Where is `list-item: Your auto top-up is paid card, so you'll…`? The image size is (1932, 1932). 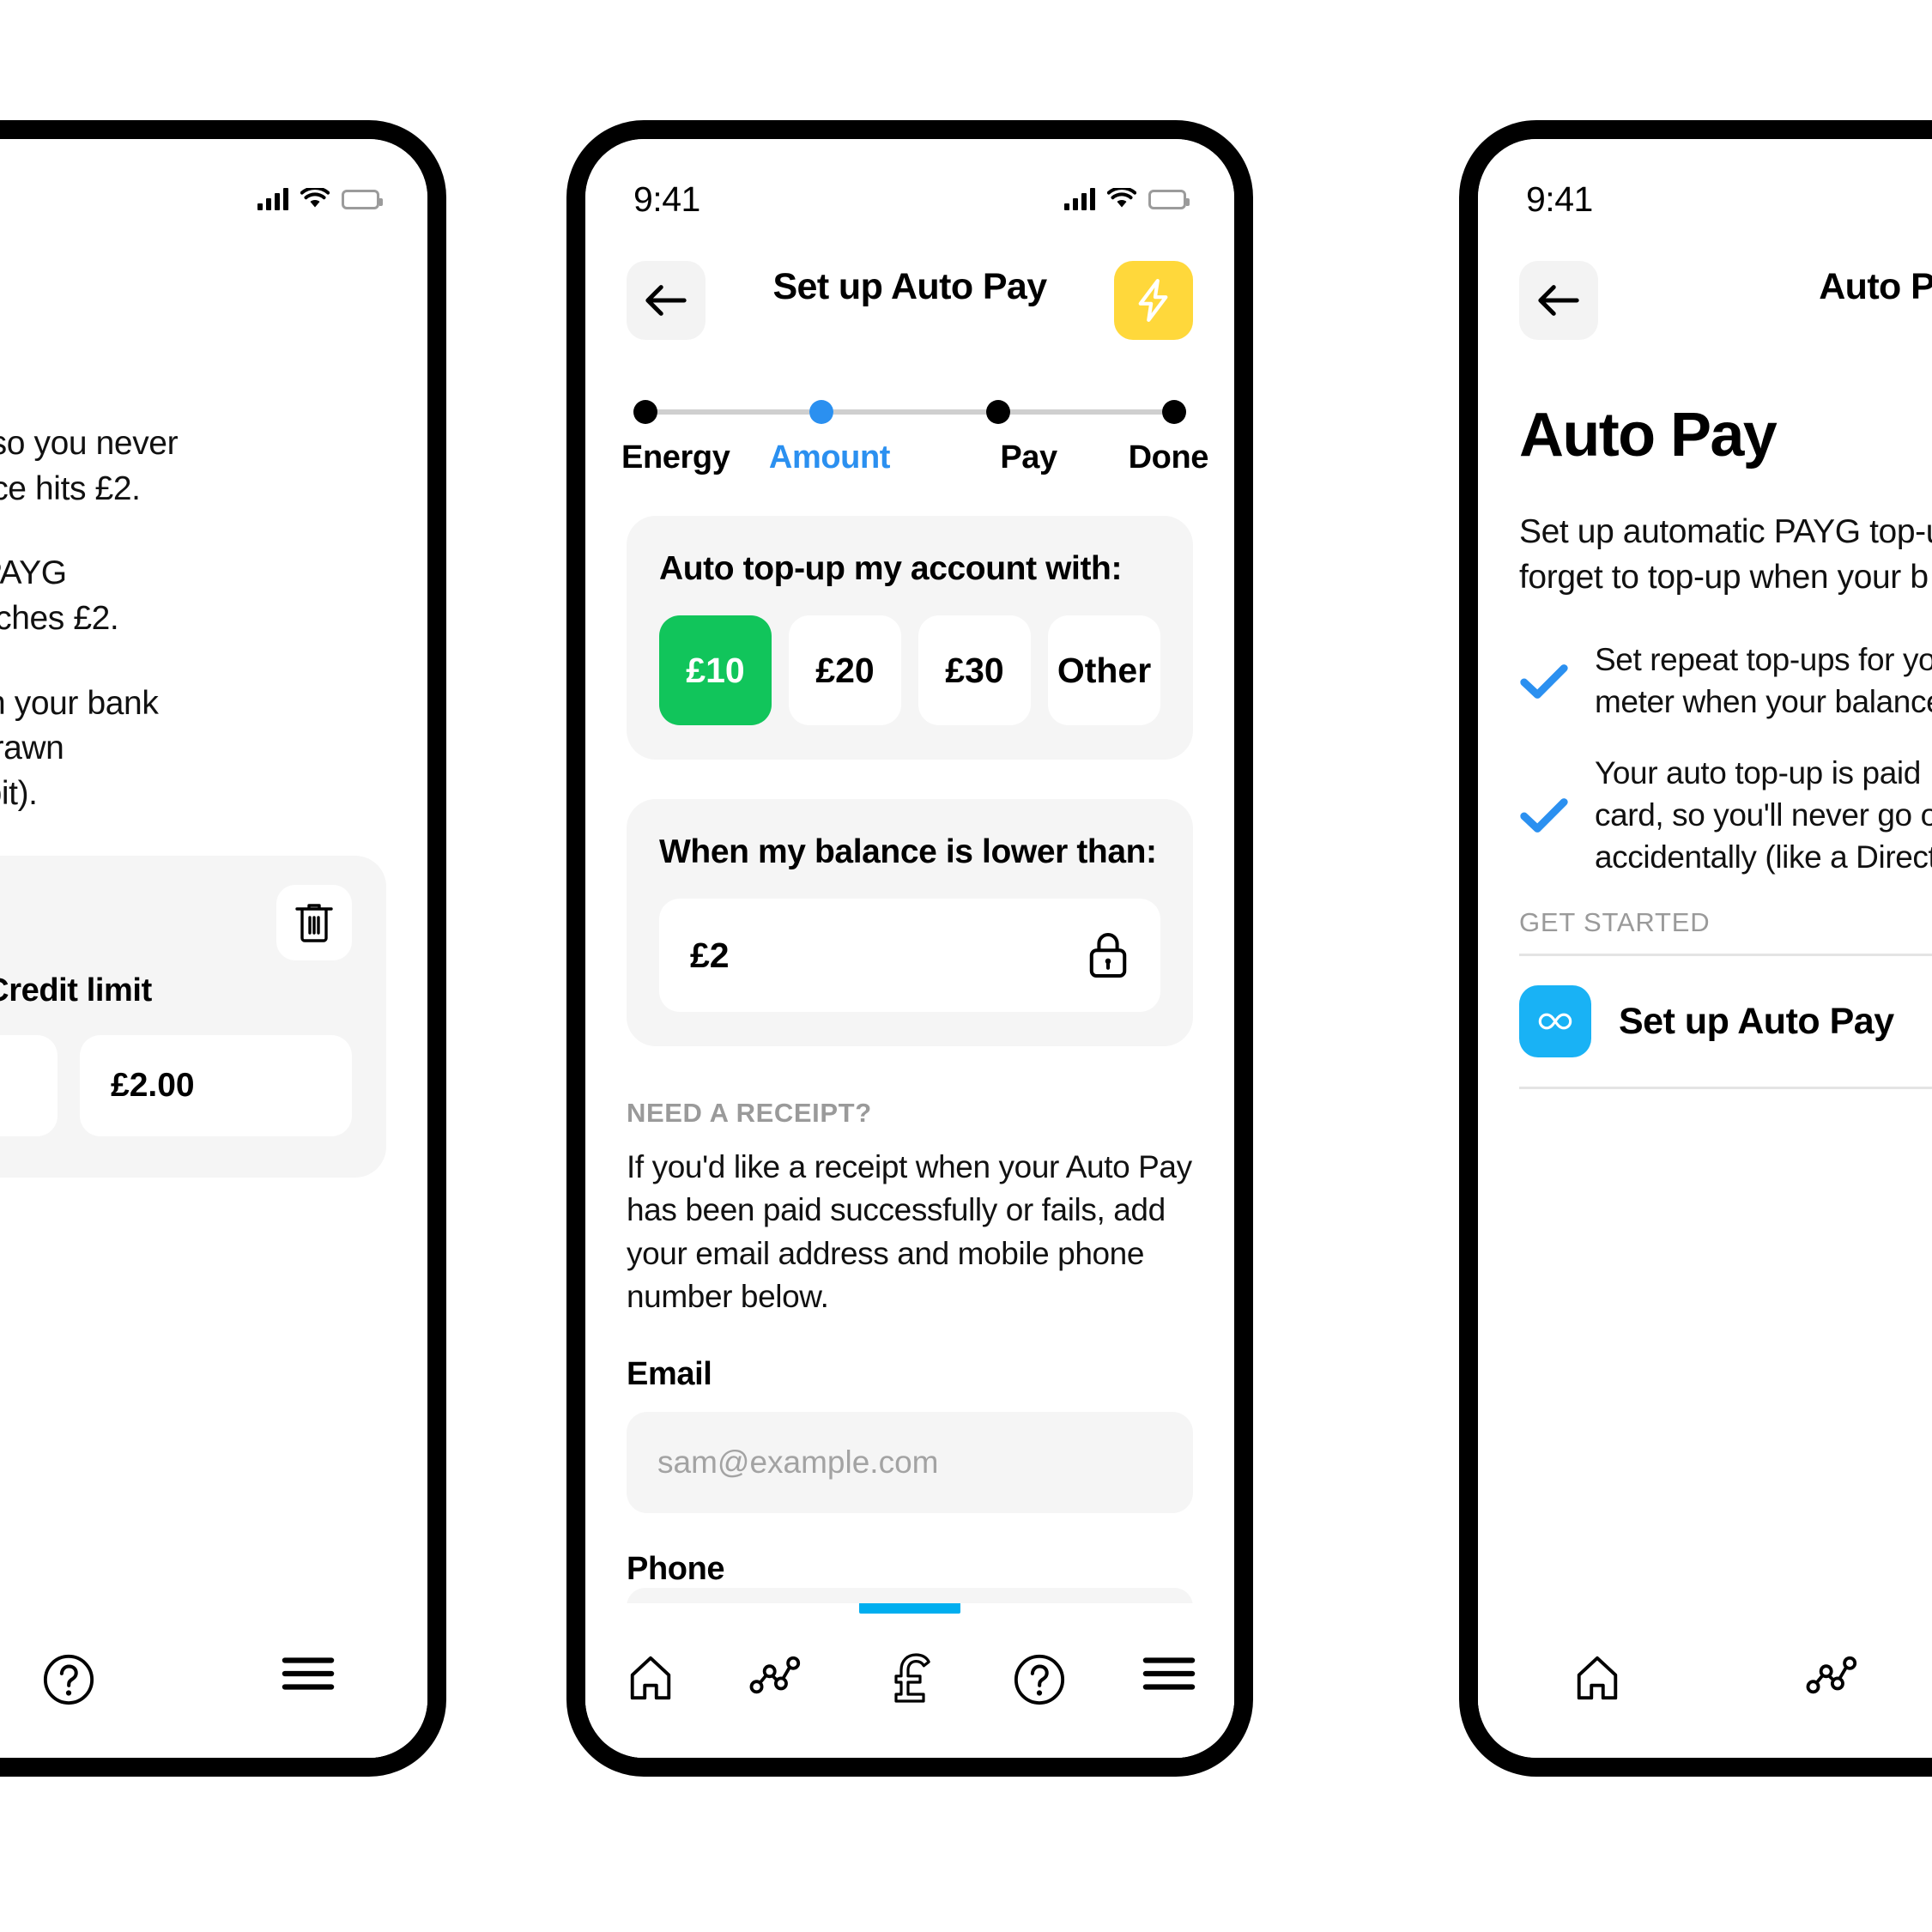
list-item: Your auto top-up is paid card, so you'll… is located at coordinates (1726, 815).